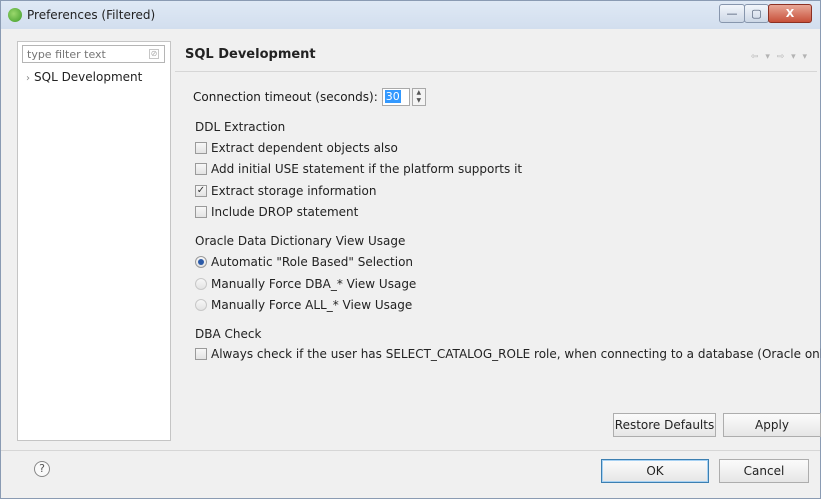 This screenshot has width=821, height=499. I want to click on radio-force-all: Manually Force ALL_* View Usage, so click(303, 305).